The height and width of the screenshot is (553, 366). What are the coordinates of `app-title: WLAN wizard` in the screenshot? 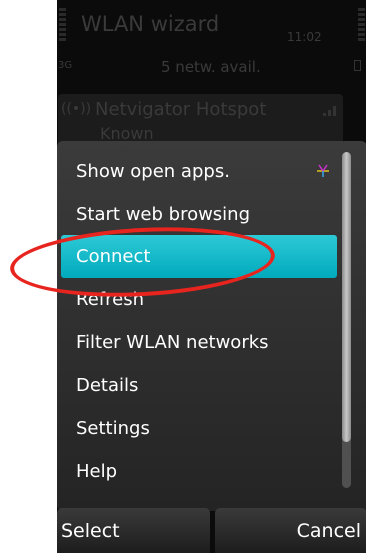 It's located at (150, 24).